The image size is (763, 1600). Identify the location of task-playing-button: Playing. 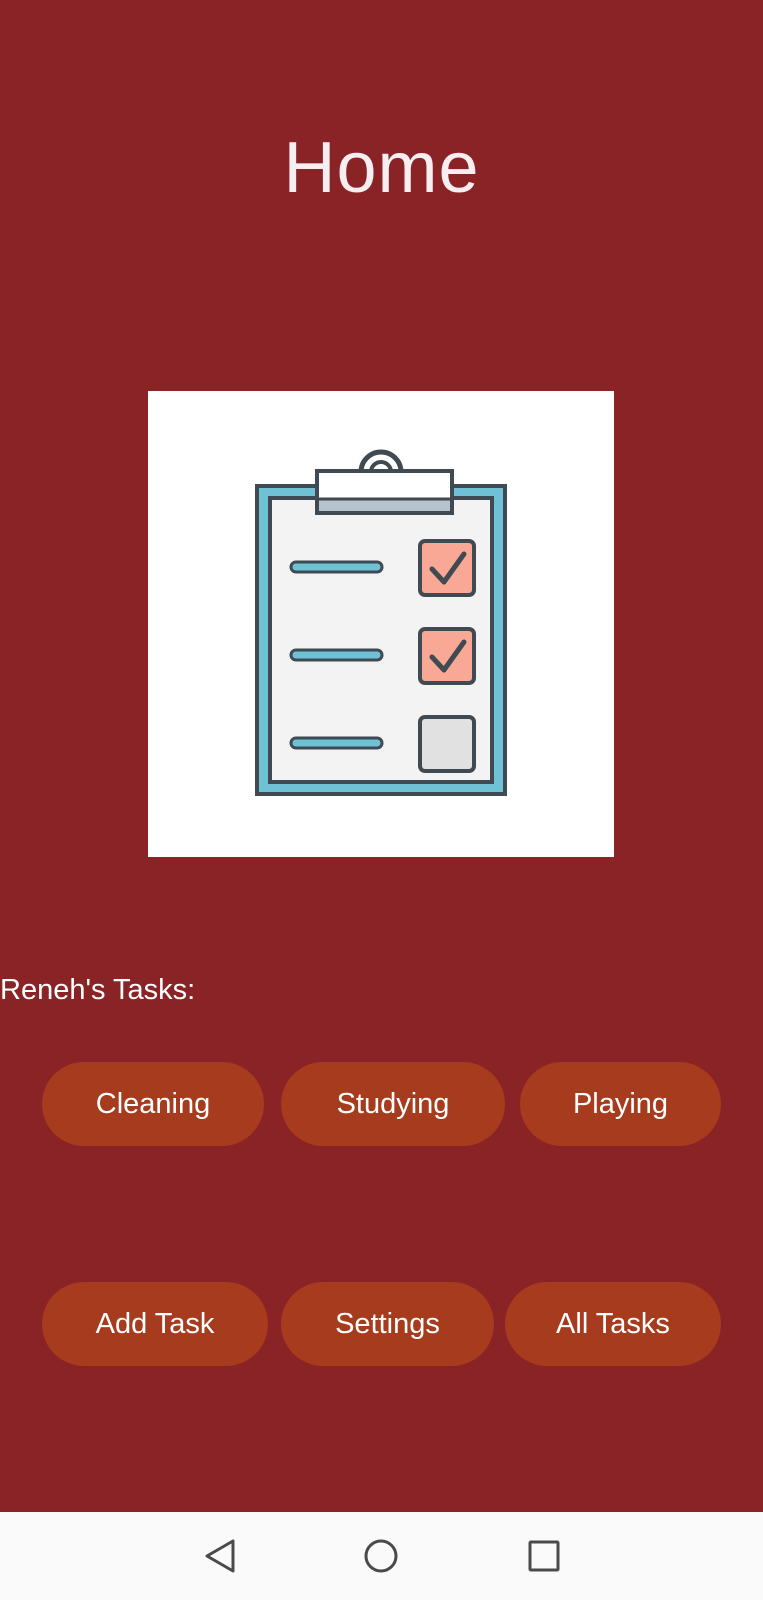
(620, 1104).